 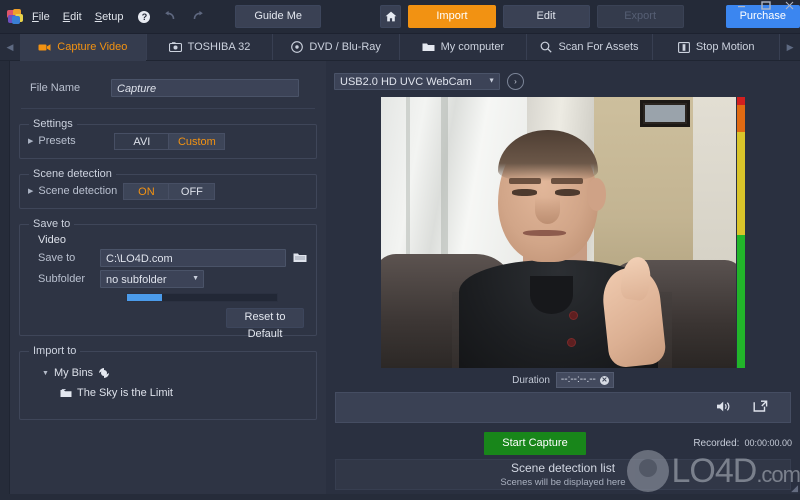 I want to click on settings-group: Settings ▶ Presets AVI Custom, so click(x=168, y=138).